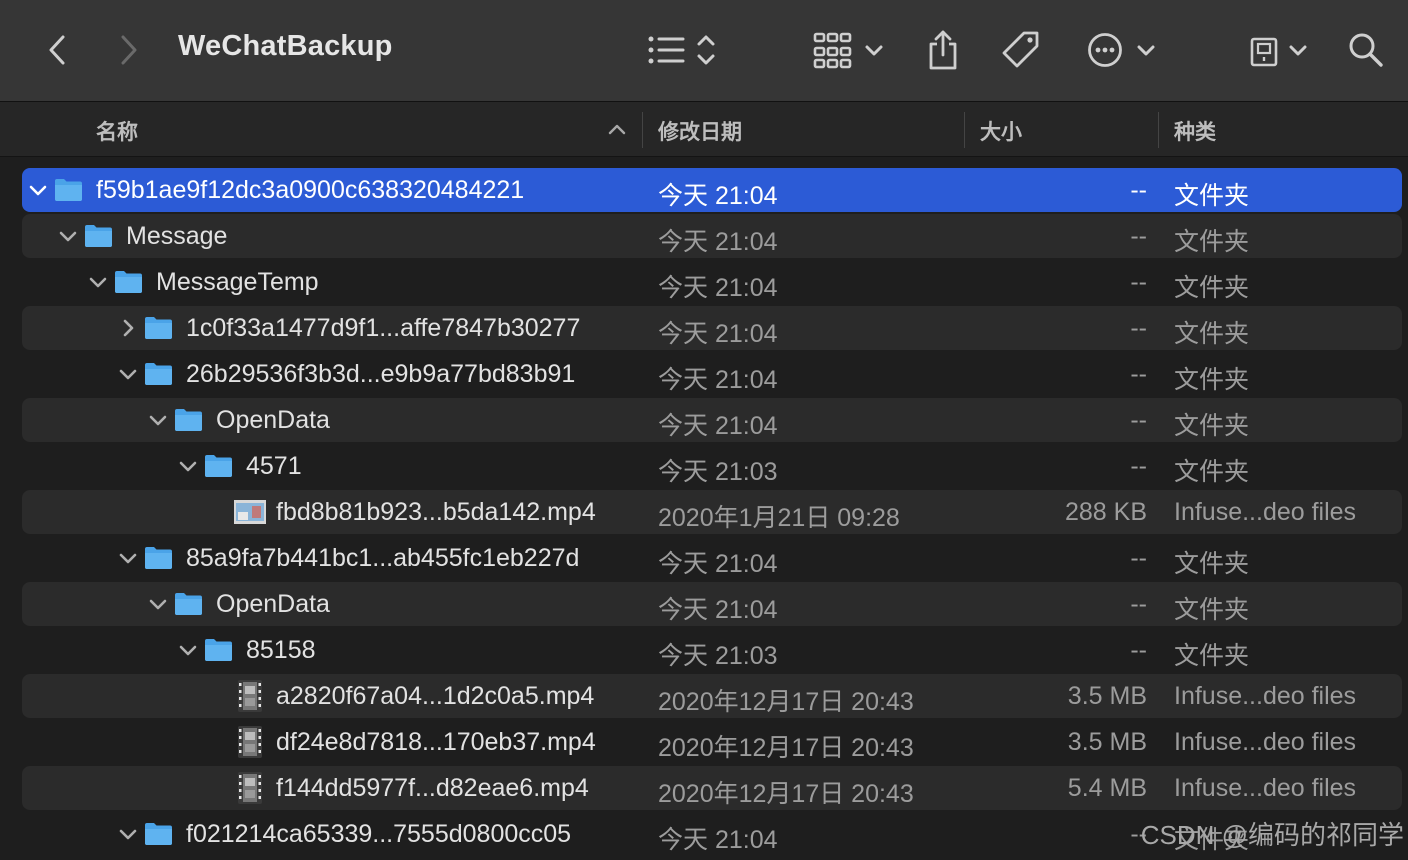 The image size is (1408, 860). I want to click on search-icon, so click(1366, 50).